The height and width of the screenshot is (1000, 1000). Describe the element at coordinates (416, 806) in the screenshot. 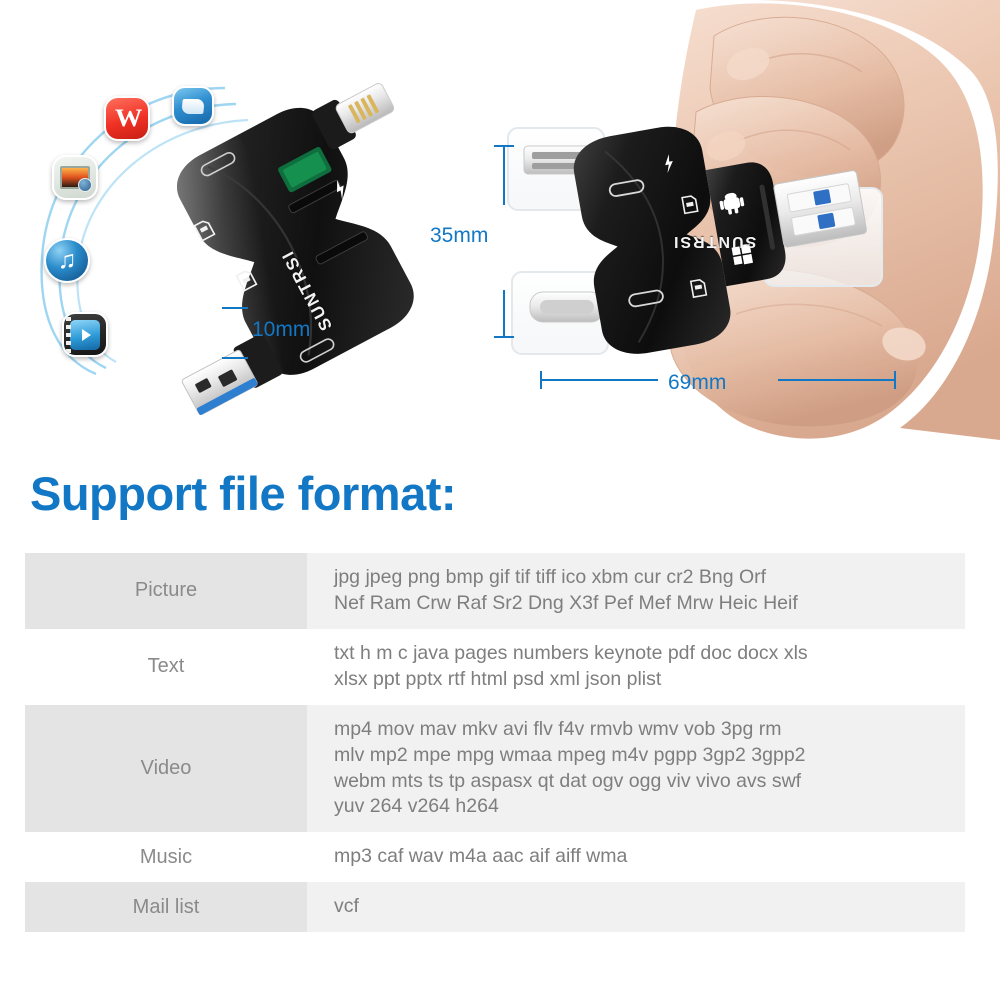

I see `format-line: yuv 264 v264 h264` at that location.